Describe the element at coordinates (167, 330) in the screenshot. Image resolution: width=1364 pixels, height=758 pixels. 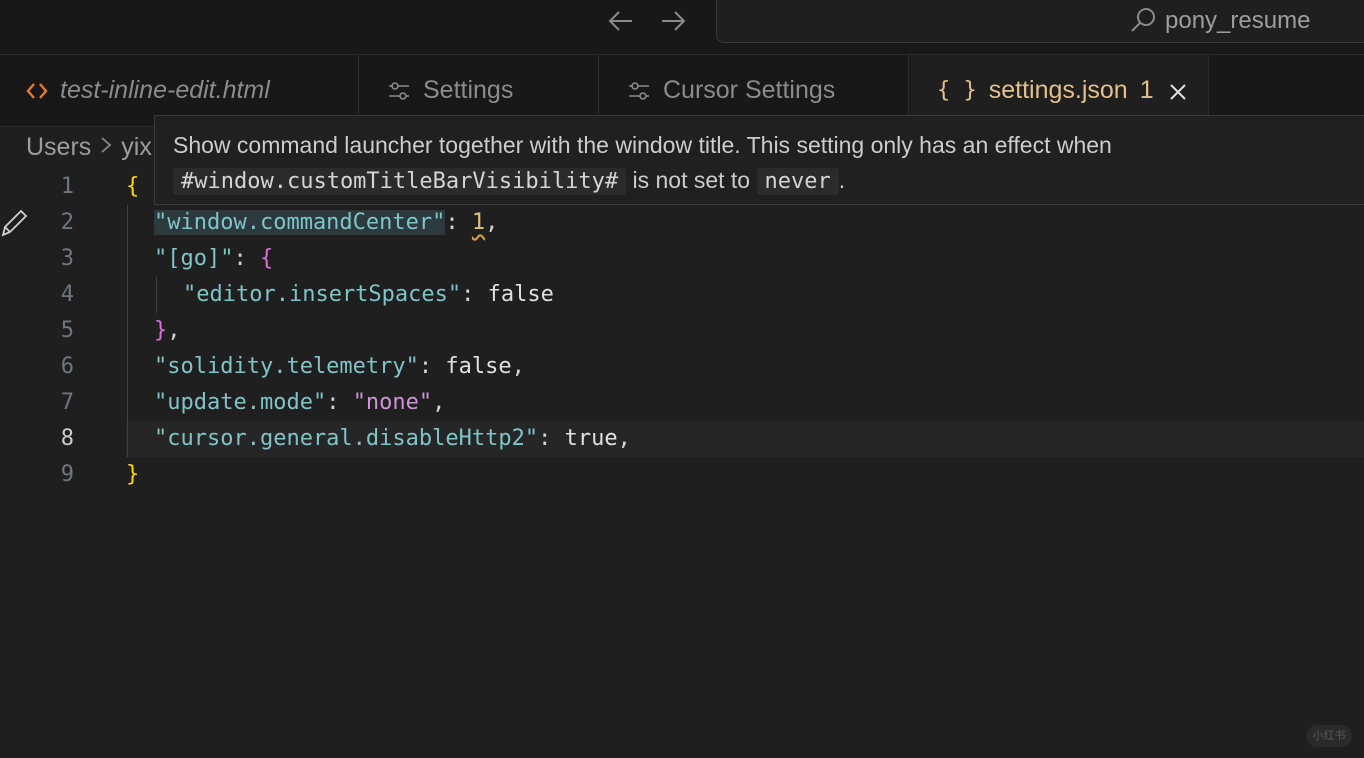
I see `code-line-5: },` at that location.